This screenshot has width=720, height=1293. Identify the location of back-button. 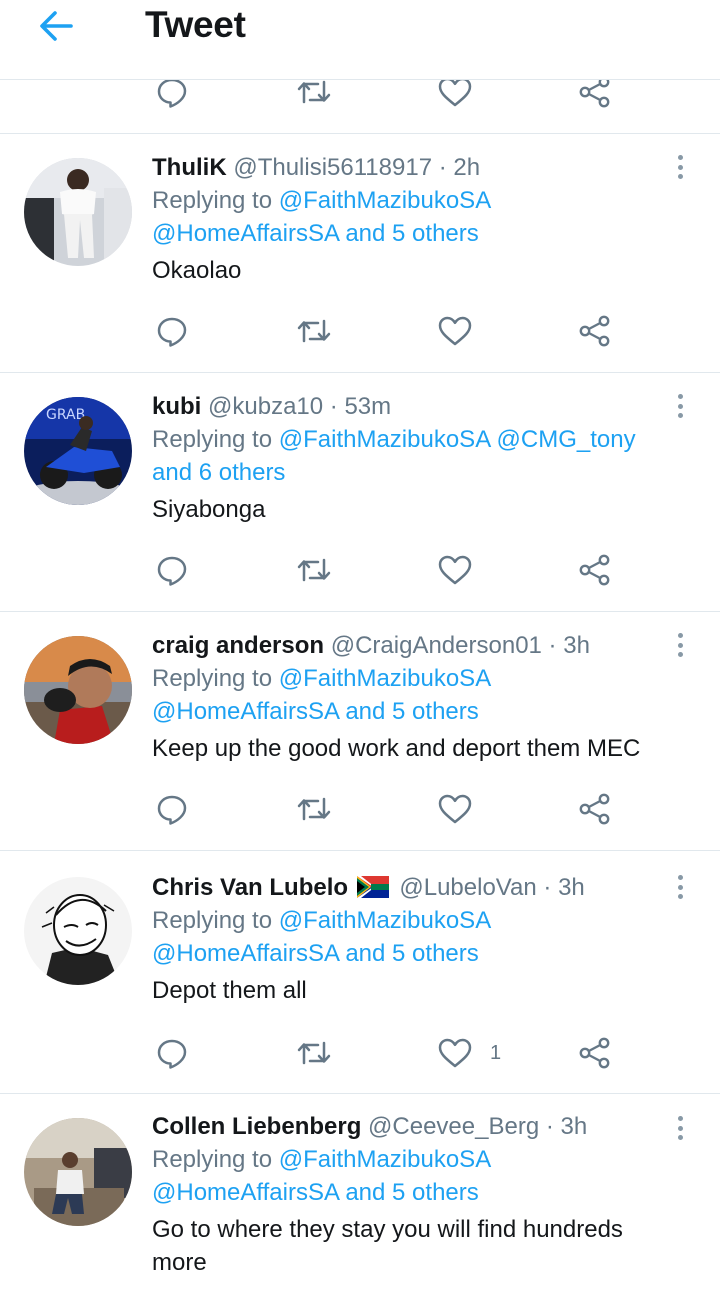
(56, 26).